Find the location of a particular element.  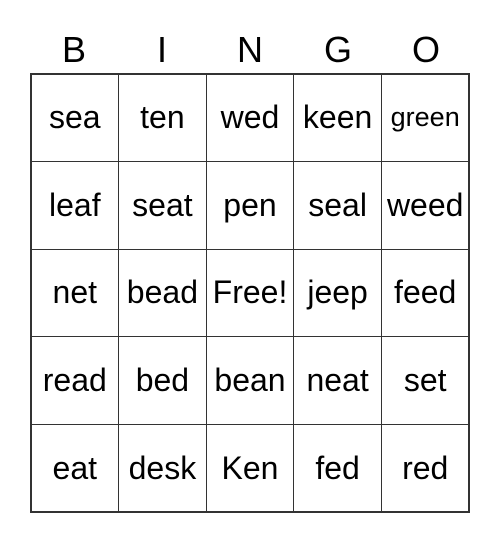

bingo-cell: pen is located at coordinates (250, 205).